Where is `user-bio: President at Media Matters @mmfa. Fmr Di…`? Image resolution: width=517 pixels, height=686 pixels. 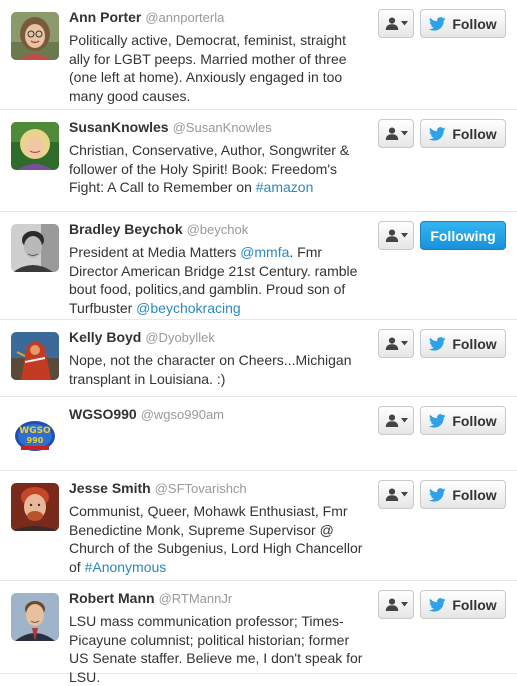
user-bio: President at Media Matters @mmfa. Fmr Di… is located at coordinates (219, 280).